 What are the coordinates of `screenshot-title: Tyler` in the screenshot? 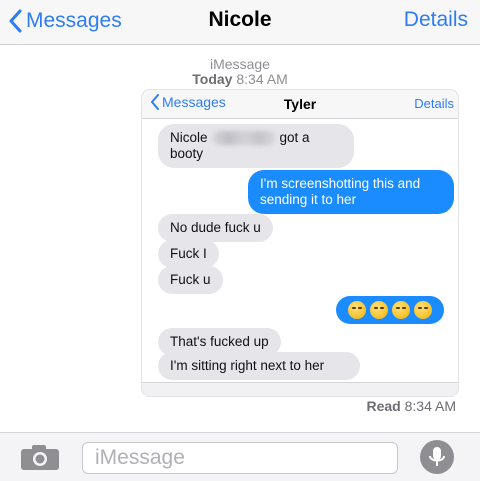 It's located at (300, 104).